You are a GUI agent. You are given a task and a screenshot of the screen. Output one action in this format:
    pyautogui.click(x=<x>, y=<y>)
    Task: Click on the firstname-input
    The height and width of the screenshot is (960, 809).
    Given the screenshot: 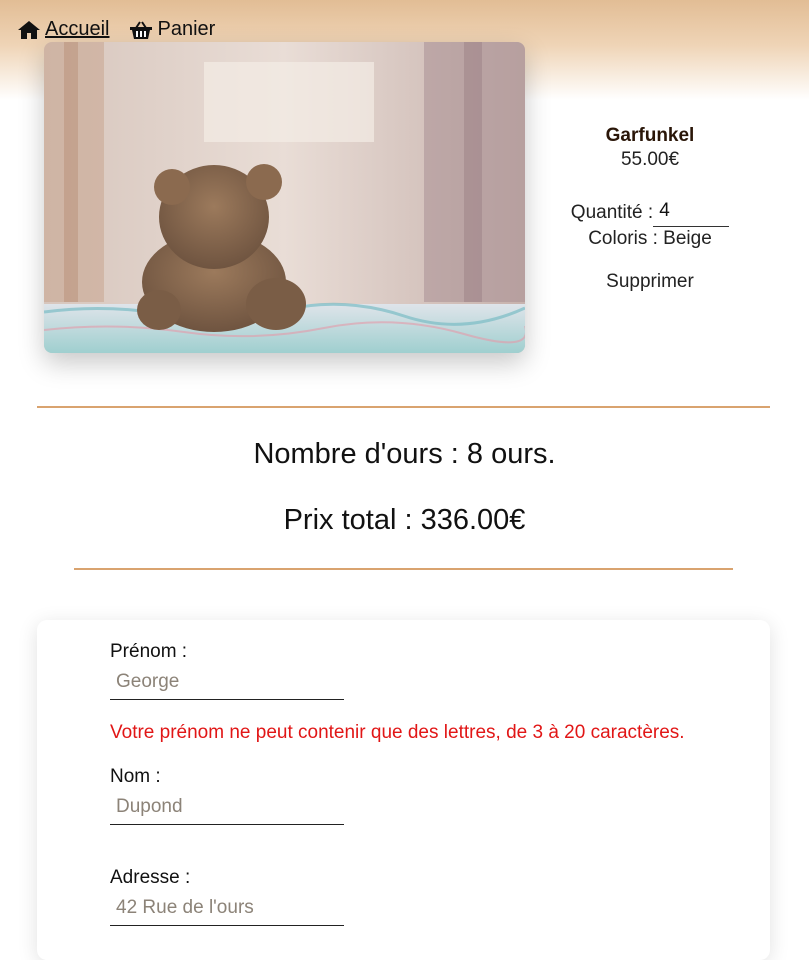 What is the action you would take?
    pyautogui.click(x=227, y=683)
    